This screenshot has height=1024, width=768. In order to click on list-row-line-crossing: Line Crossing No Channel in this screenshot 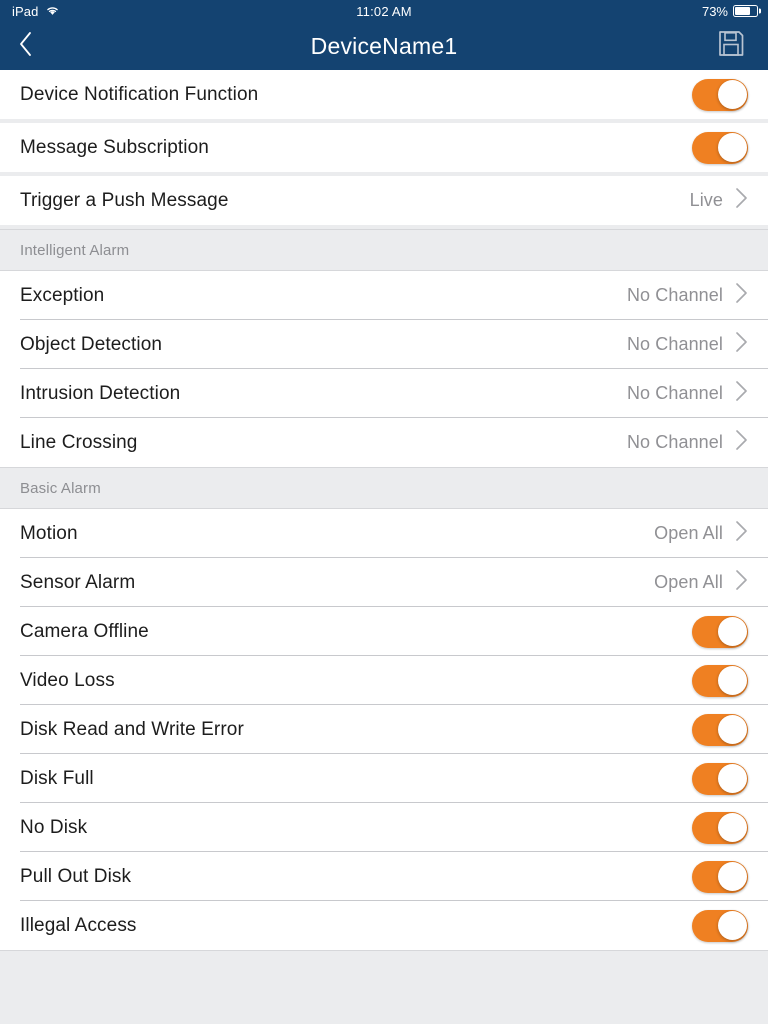, I will do `click(384, 442)`.